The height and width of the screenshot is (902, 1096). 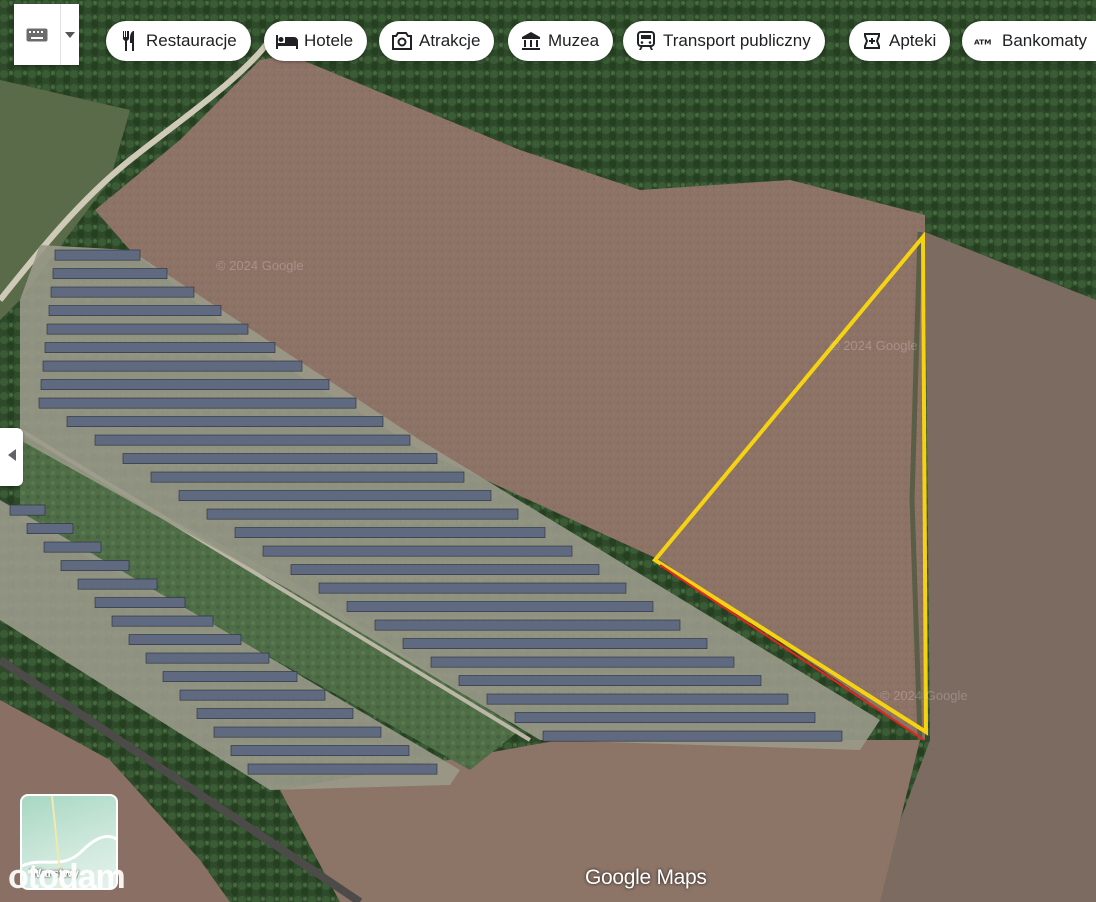 What do you see at coordinates (450, 40) in the screenshot?
I see `chip-label: Atrakcje` at bounding box center [450, 40].